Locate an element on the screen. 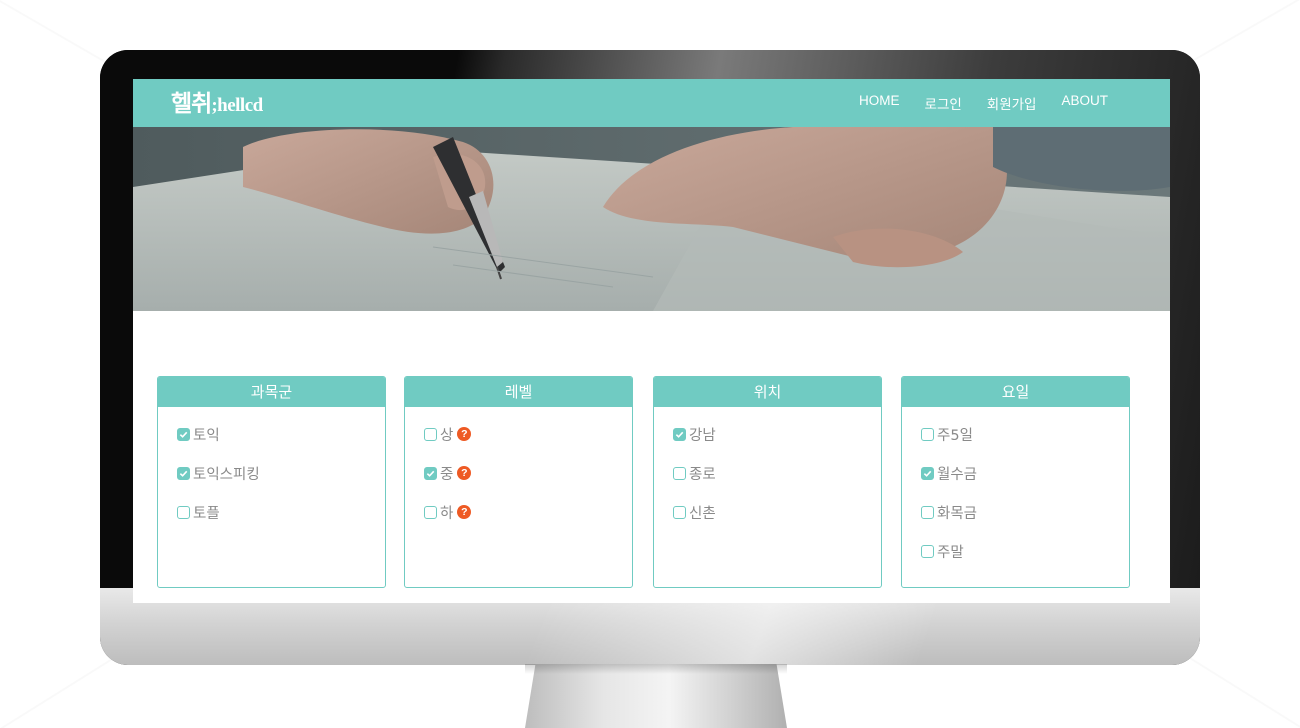 This screenshot has height=728, width=1300. option-weekdays: 주5일 is located at coordinates (1025, 434).